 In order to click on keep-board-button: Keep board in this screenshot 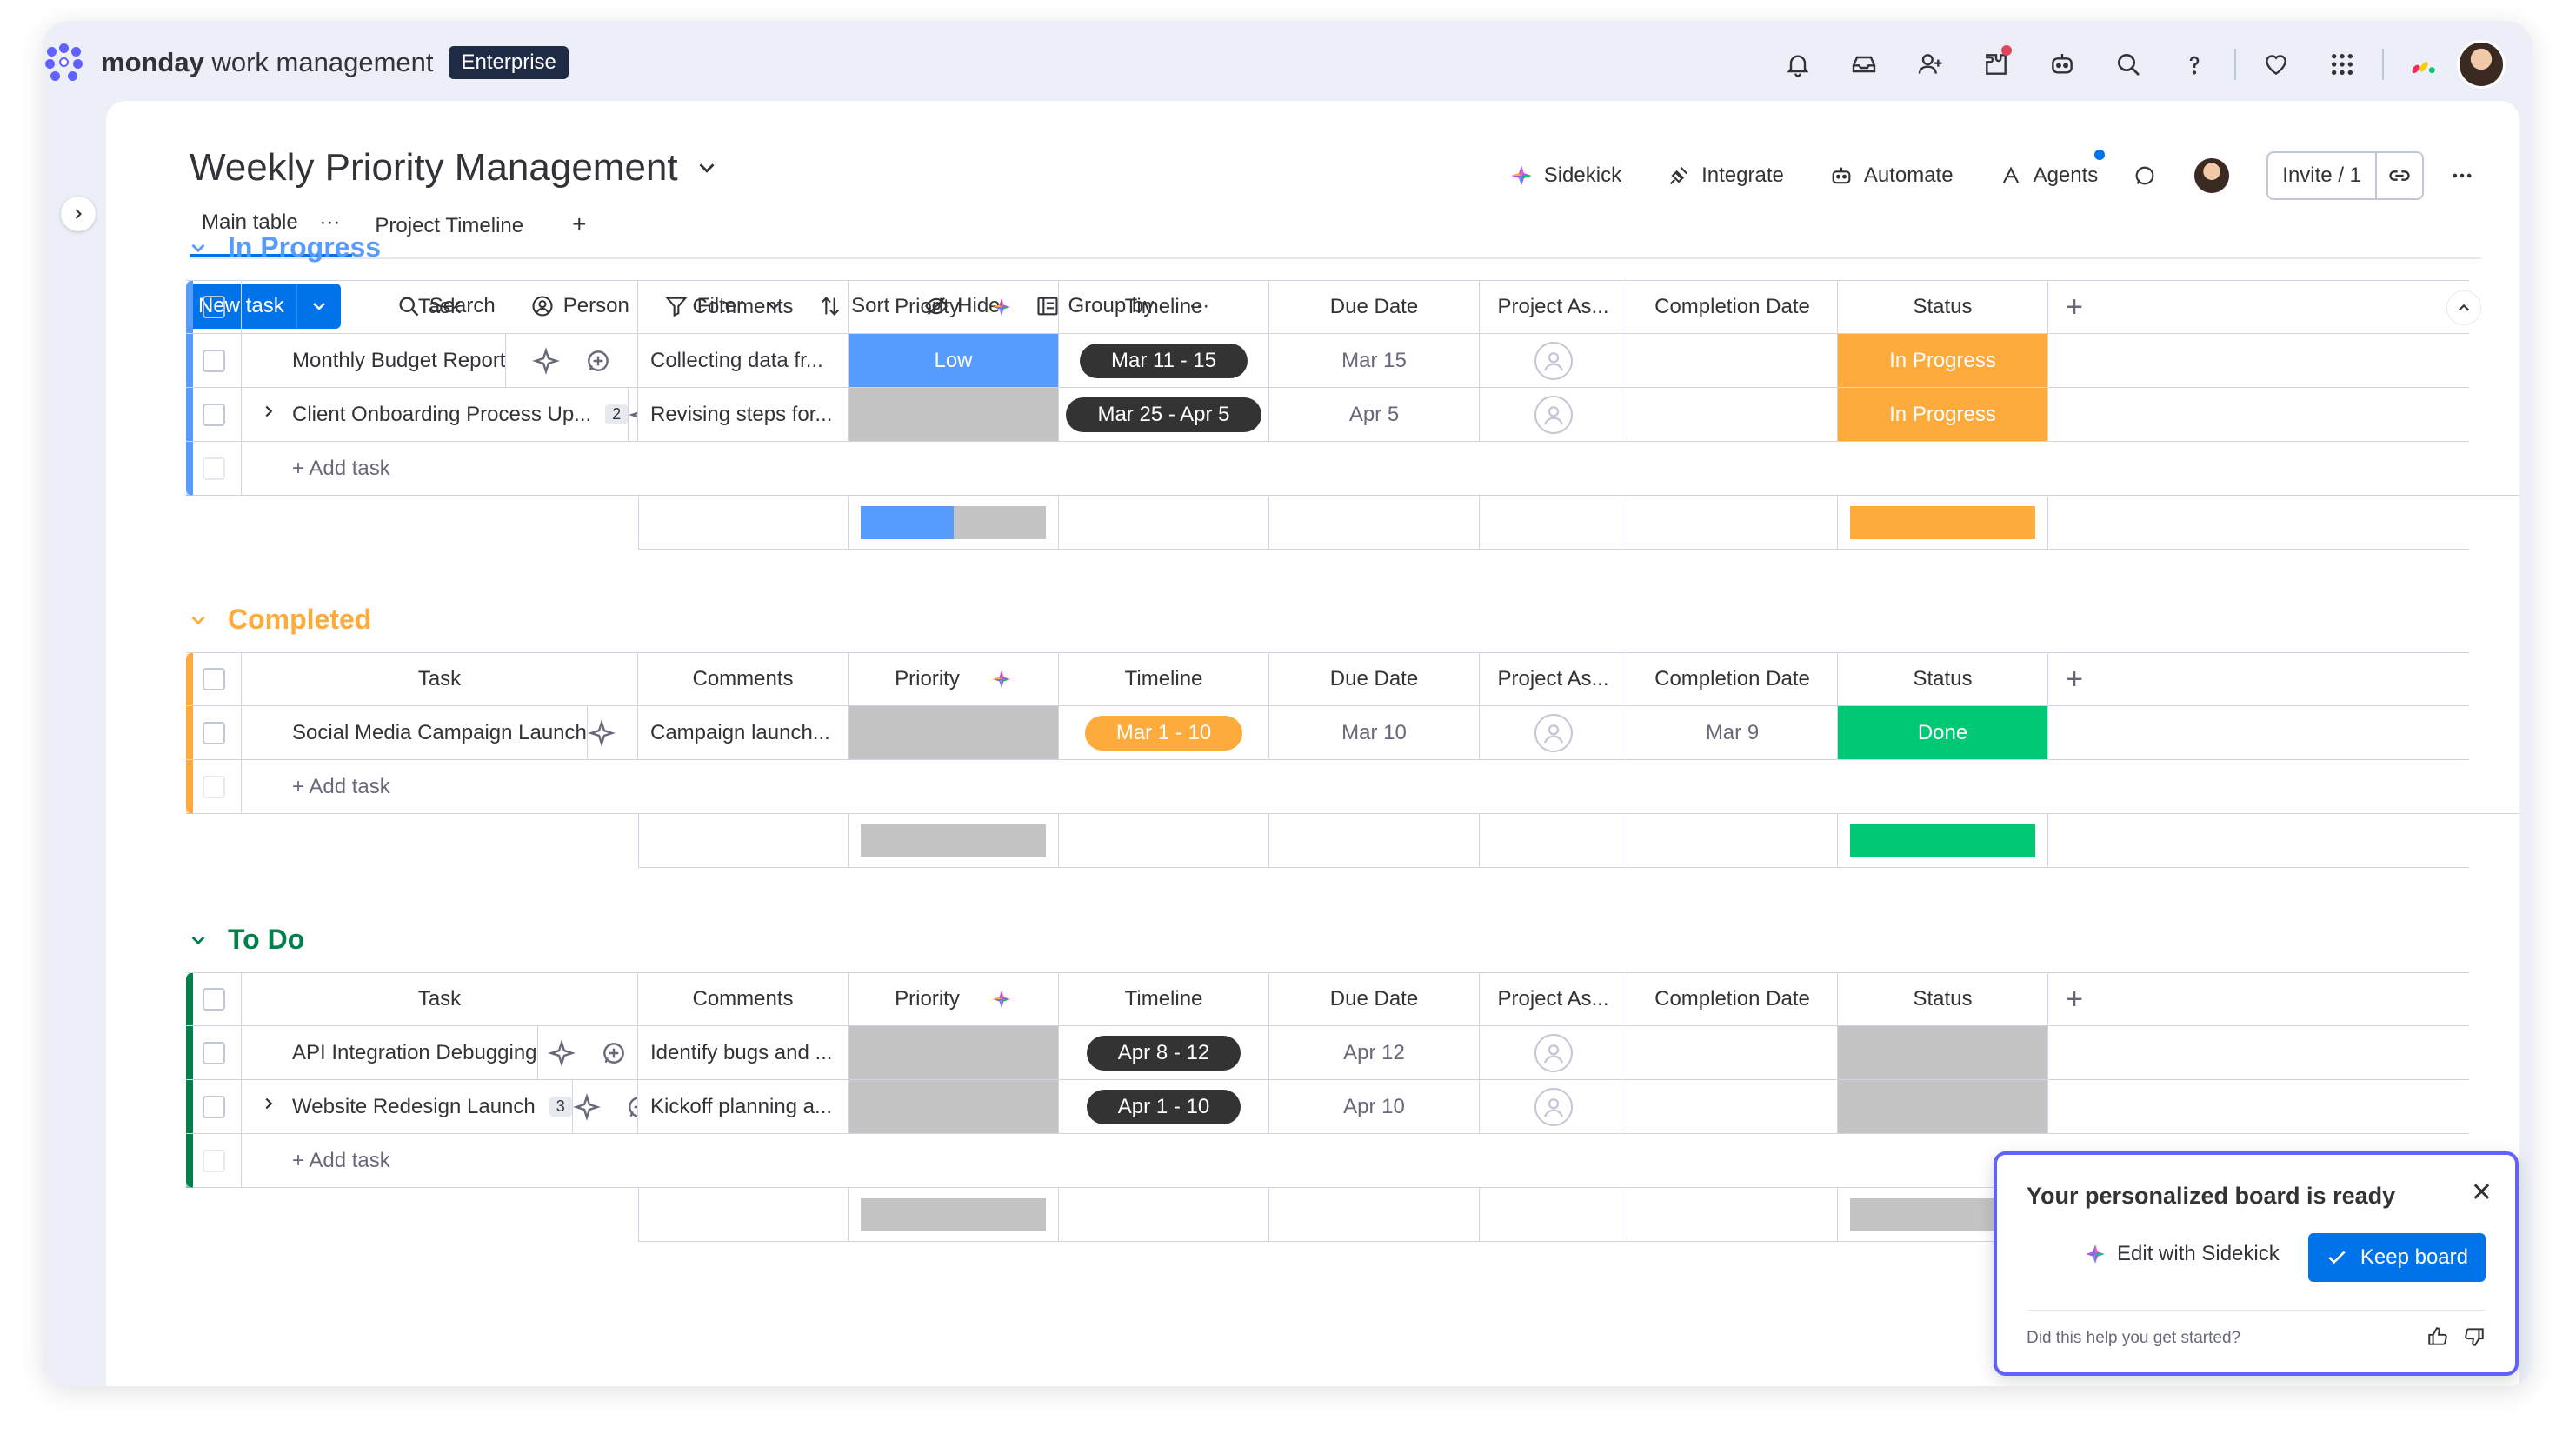, I will do `click(2396, 1257)`.